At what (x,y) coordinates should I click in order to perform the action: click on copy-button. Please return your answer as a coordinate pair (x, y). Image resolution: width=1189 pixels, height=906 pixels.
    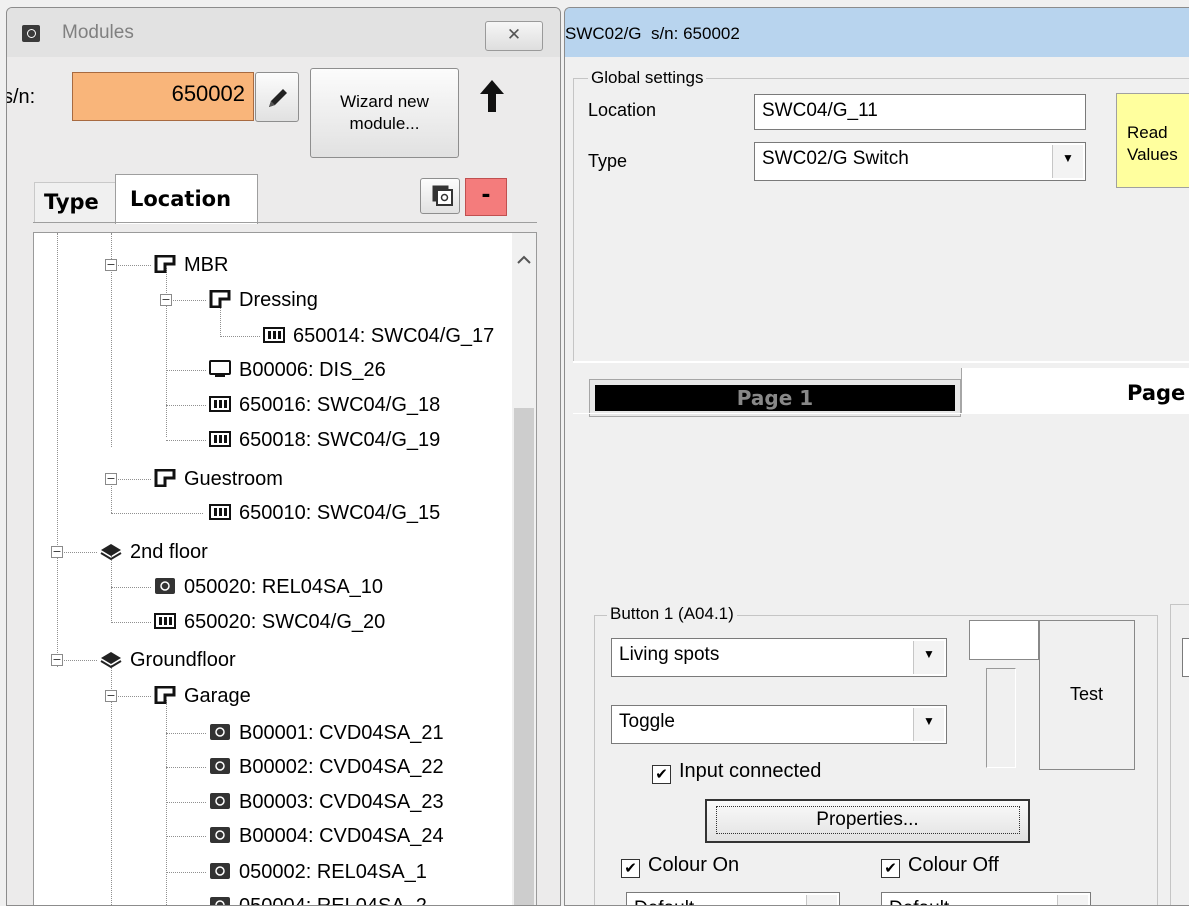
    Looking at the image, I should click on (440, 196).